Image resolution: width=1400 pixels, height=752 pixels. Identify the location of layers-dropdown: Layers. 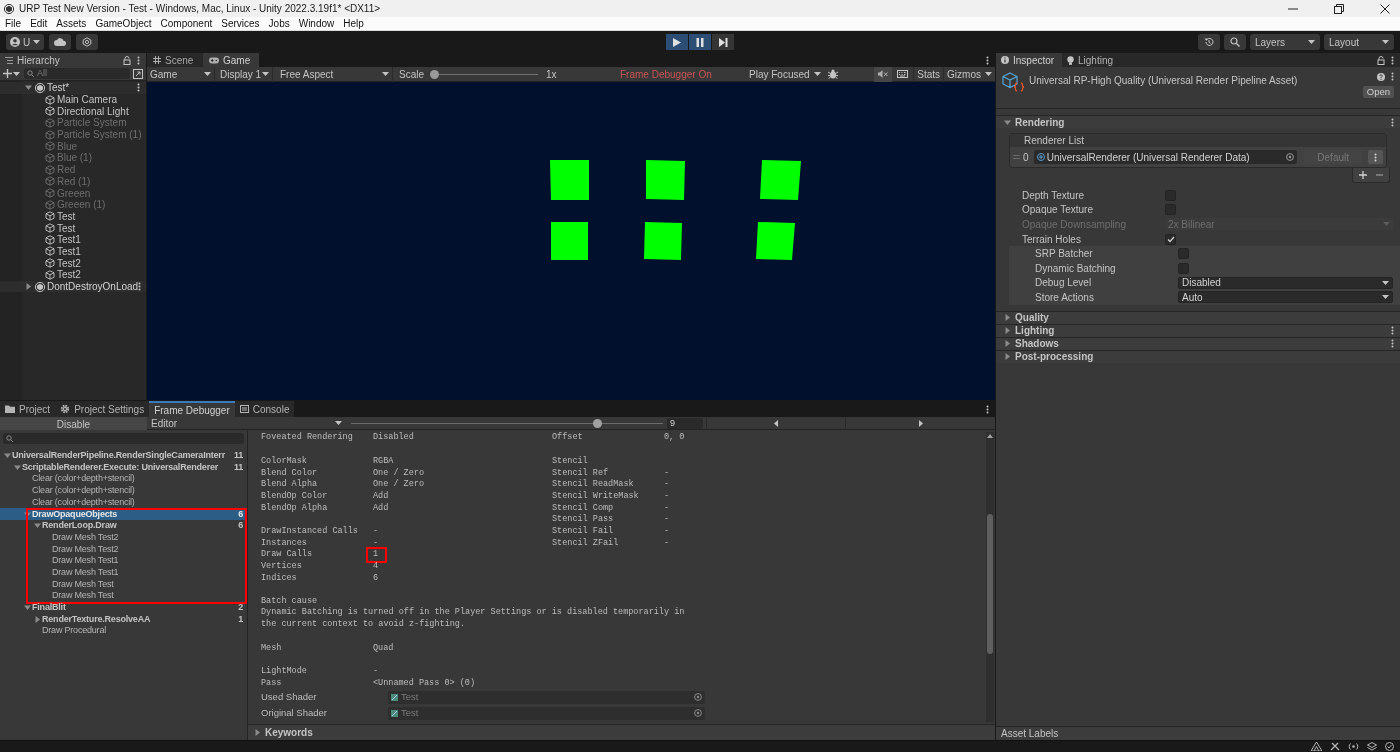
(1285, 42).